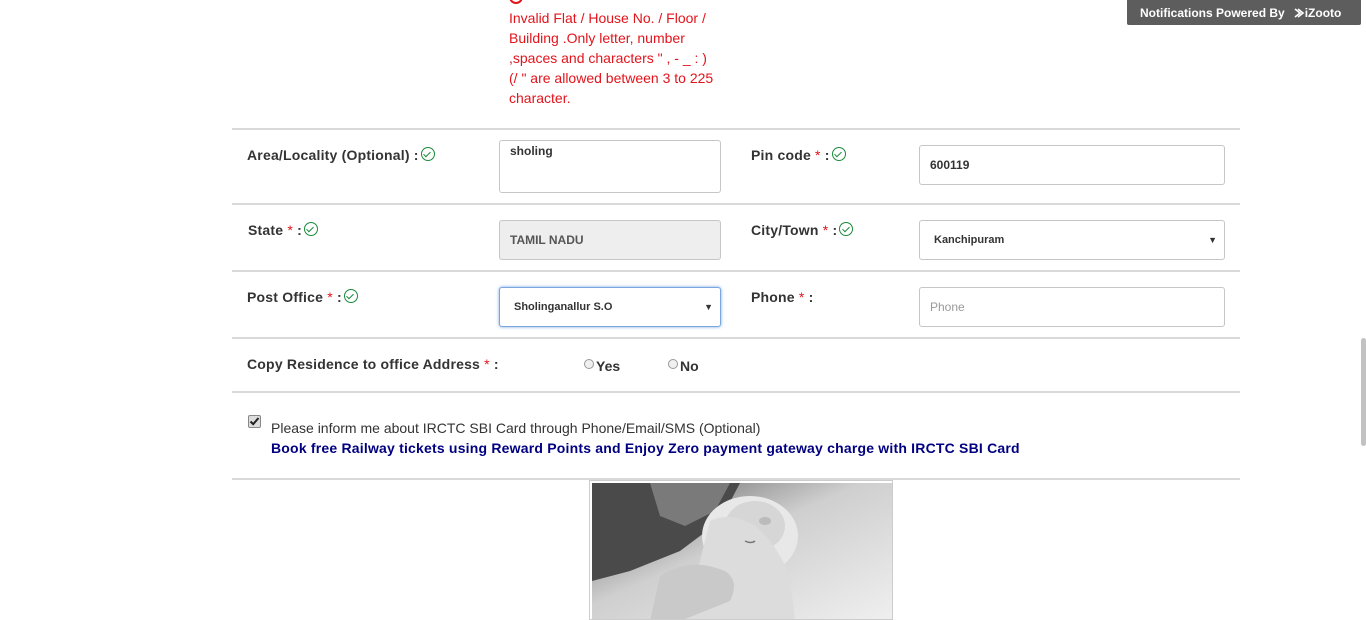 The width and height of the screenshot is (1366, 620). I want to click on baby-photo, so click(741, 550).